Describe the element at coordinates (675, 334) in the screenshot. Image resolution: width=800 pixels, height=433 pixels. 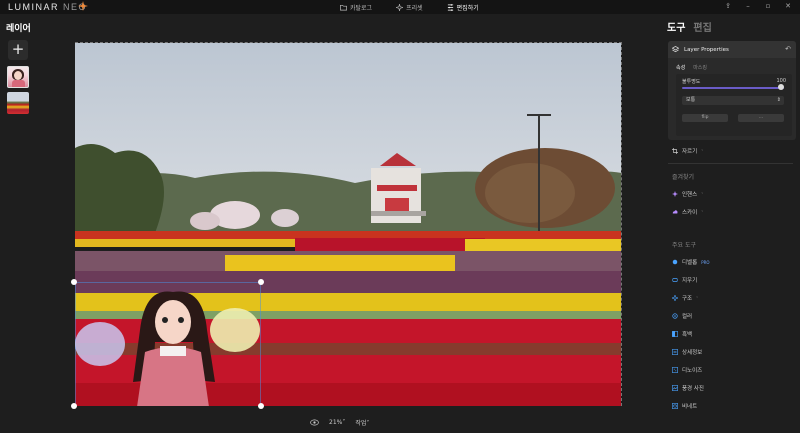
I see `bw-icon` at that location.